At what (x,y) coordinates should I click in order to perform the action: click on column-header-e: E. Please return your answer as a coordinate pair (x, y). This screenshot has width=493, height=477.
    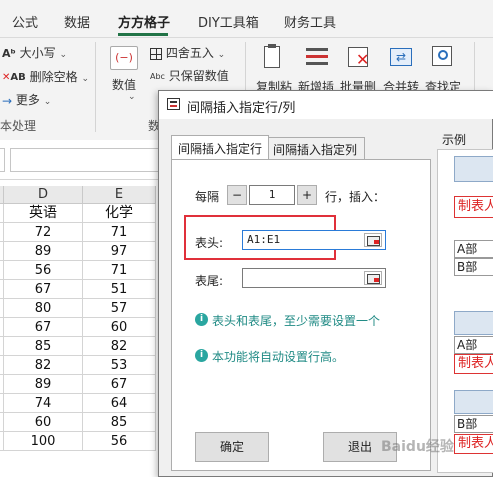
    Looking at the image, I should click on (119, 195).